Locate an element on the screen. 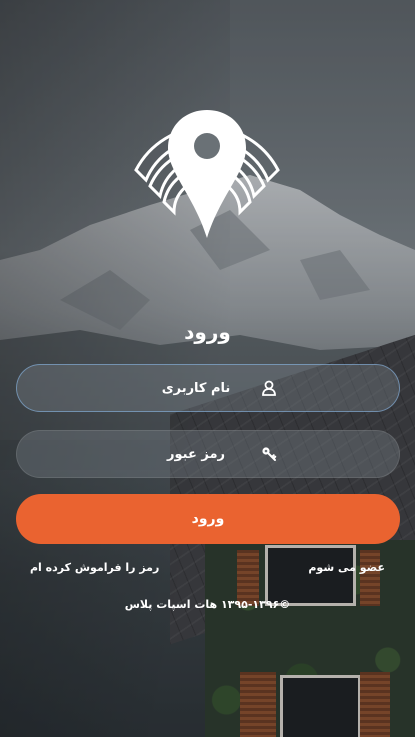 This screenshot has height=737, width=415. login-button: ورود is located at coordinates (208, 519).